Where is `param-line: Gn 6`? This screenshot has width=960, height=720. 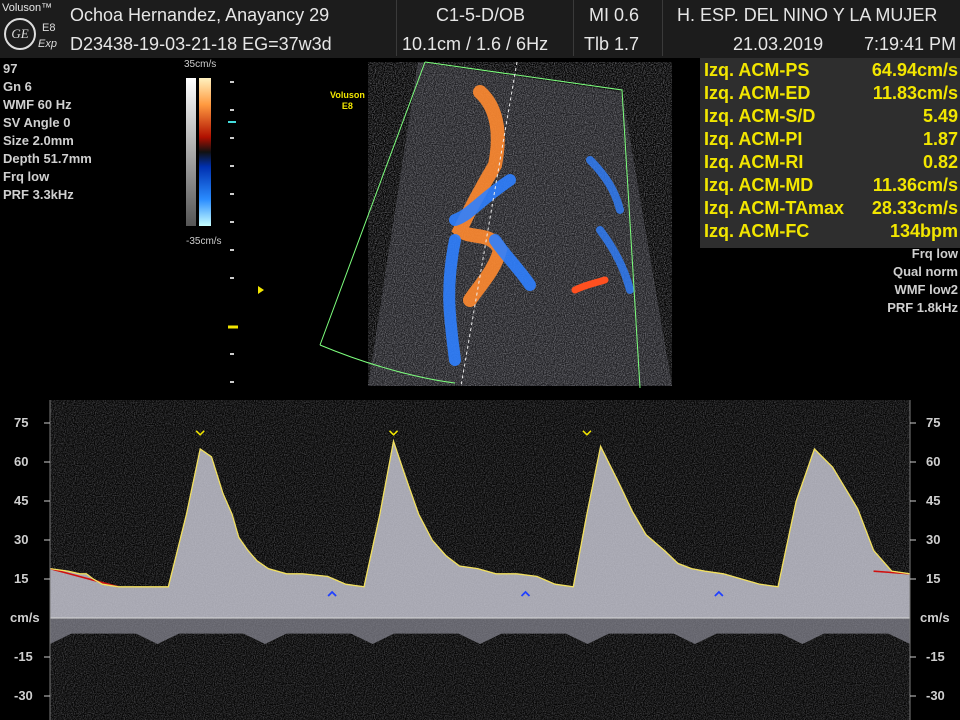 param-line: Gn 6 is located at coordinates (17, 86).